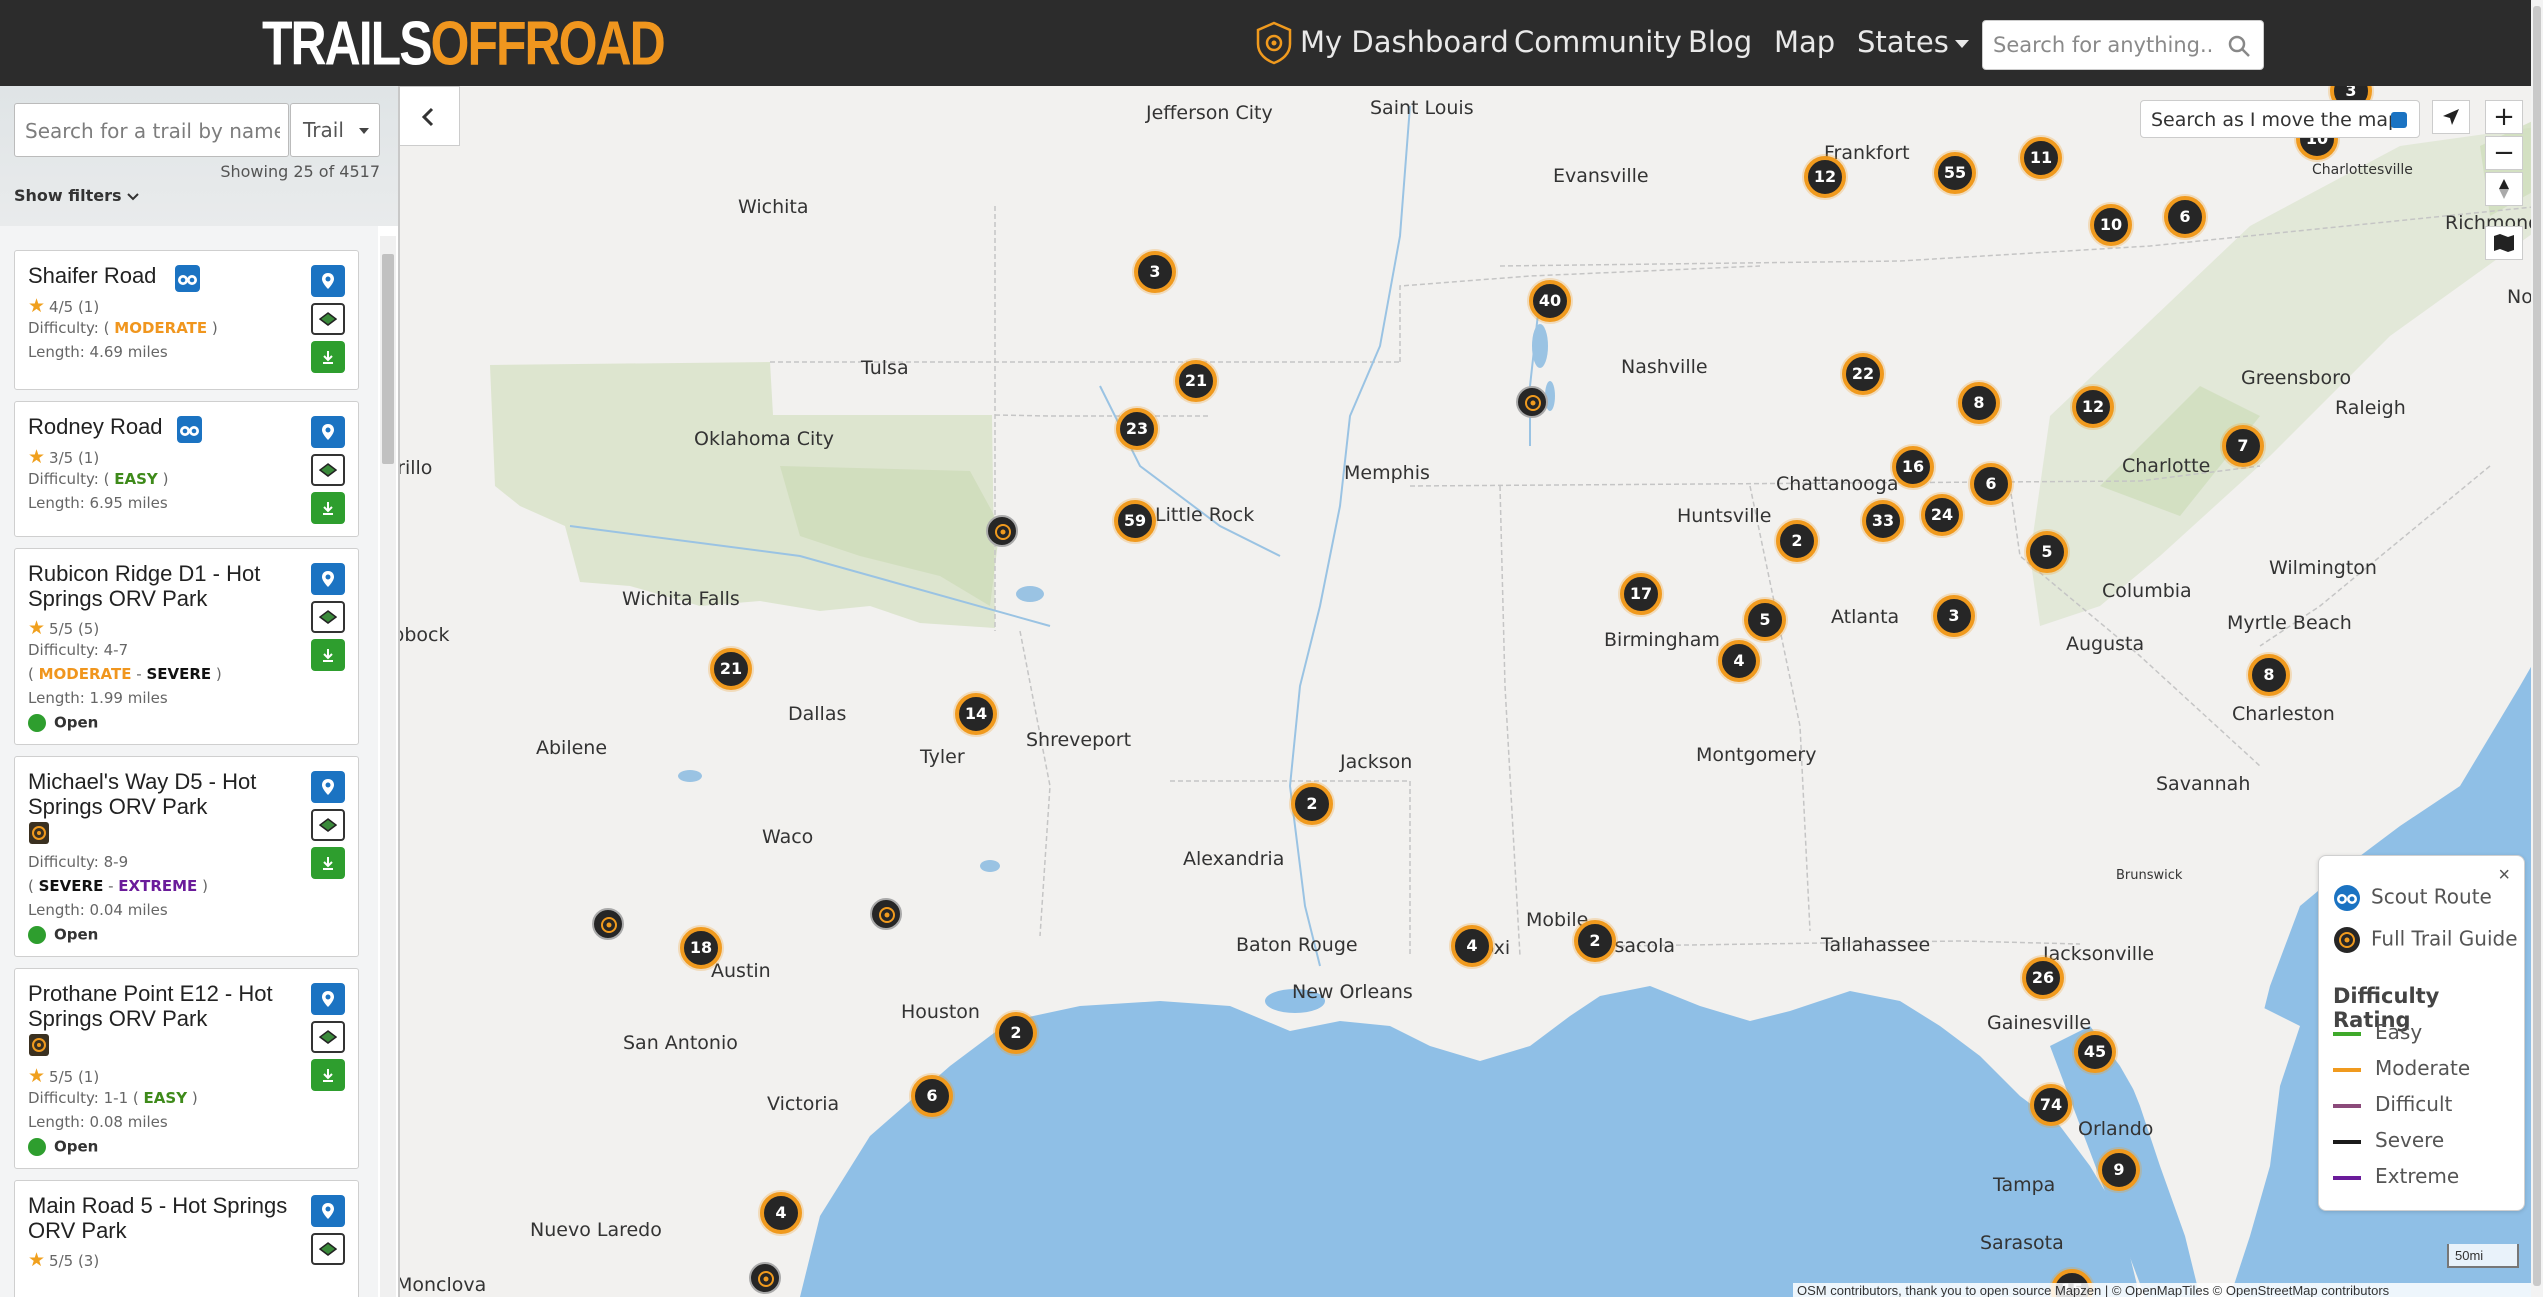 This screenshot has height=1297, width=2543. Describe the element at coordinates (2239, 46) in the screenshot. I see `search-icon` at that location.